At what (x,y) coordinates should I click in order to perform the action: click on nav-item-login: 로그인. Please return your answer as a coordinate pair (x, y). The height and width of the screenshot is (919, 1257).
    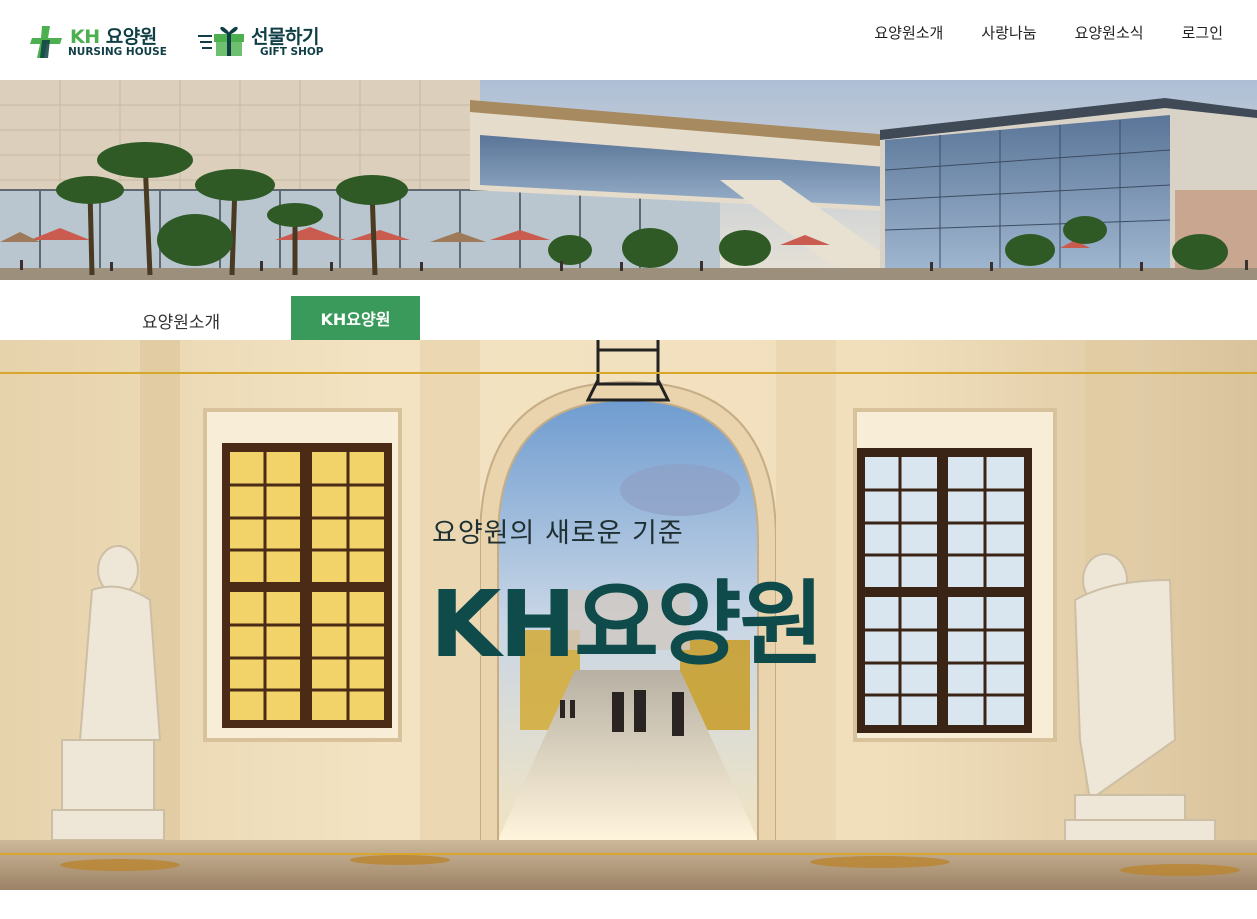
    Looking at the image, I should click on (1202, 32).